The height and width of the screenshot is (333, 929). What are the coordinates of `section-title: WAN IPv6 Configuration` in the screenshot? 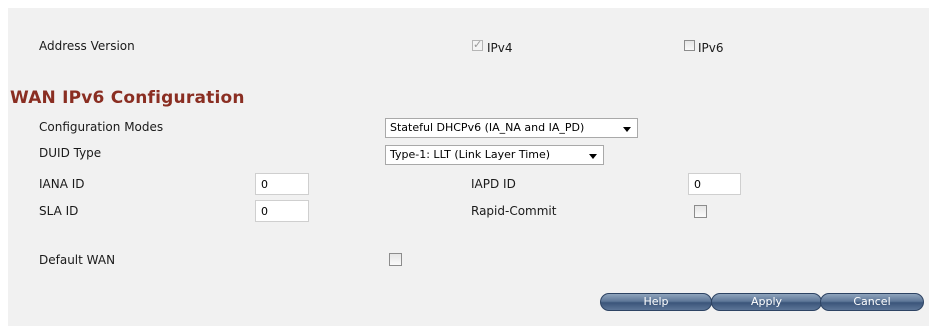 It's located at (127, 98).